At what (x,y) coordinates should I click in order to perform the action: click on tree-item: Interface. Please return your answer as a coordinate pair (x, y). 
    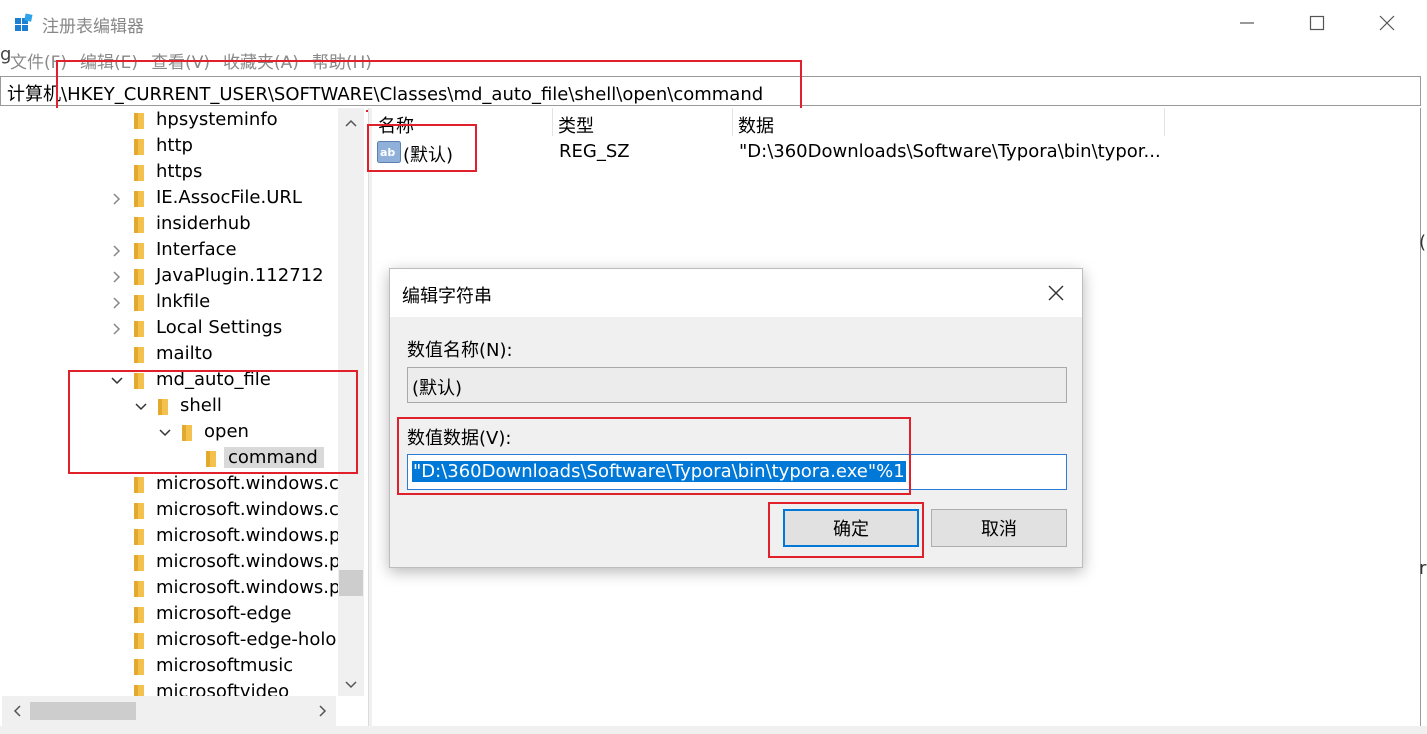
    Looking at the image, I should click on (170, 251).